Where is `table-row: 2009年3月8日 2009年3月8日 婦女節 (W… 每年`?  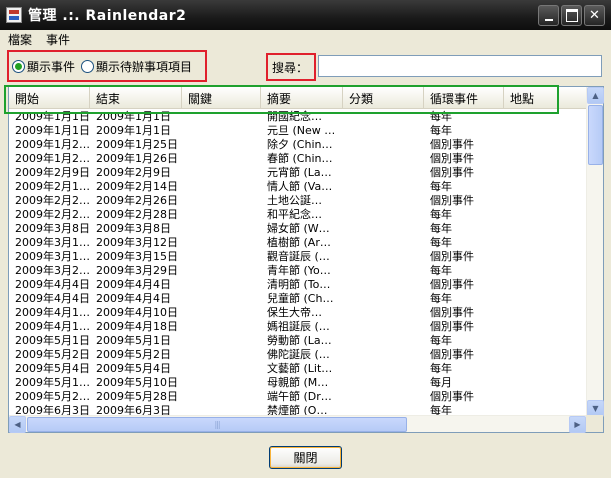
table-row: 2009年3月8日 2009年3月8日 婦女節 (W… 每年 is located at coordinates (297, 229).